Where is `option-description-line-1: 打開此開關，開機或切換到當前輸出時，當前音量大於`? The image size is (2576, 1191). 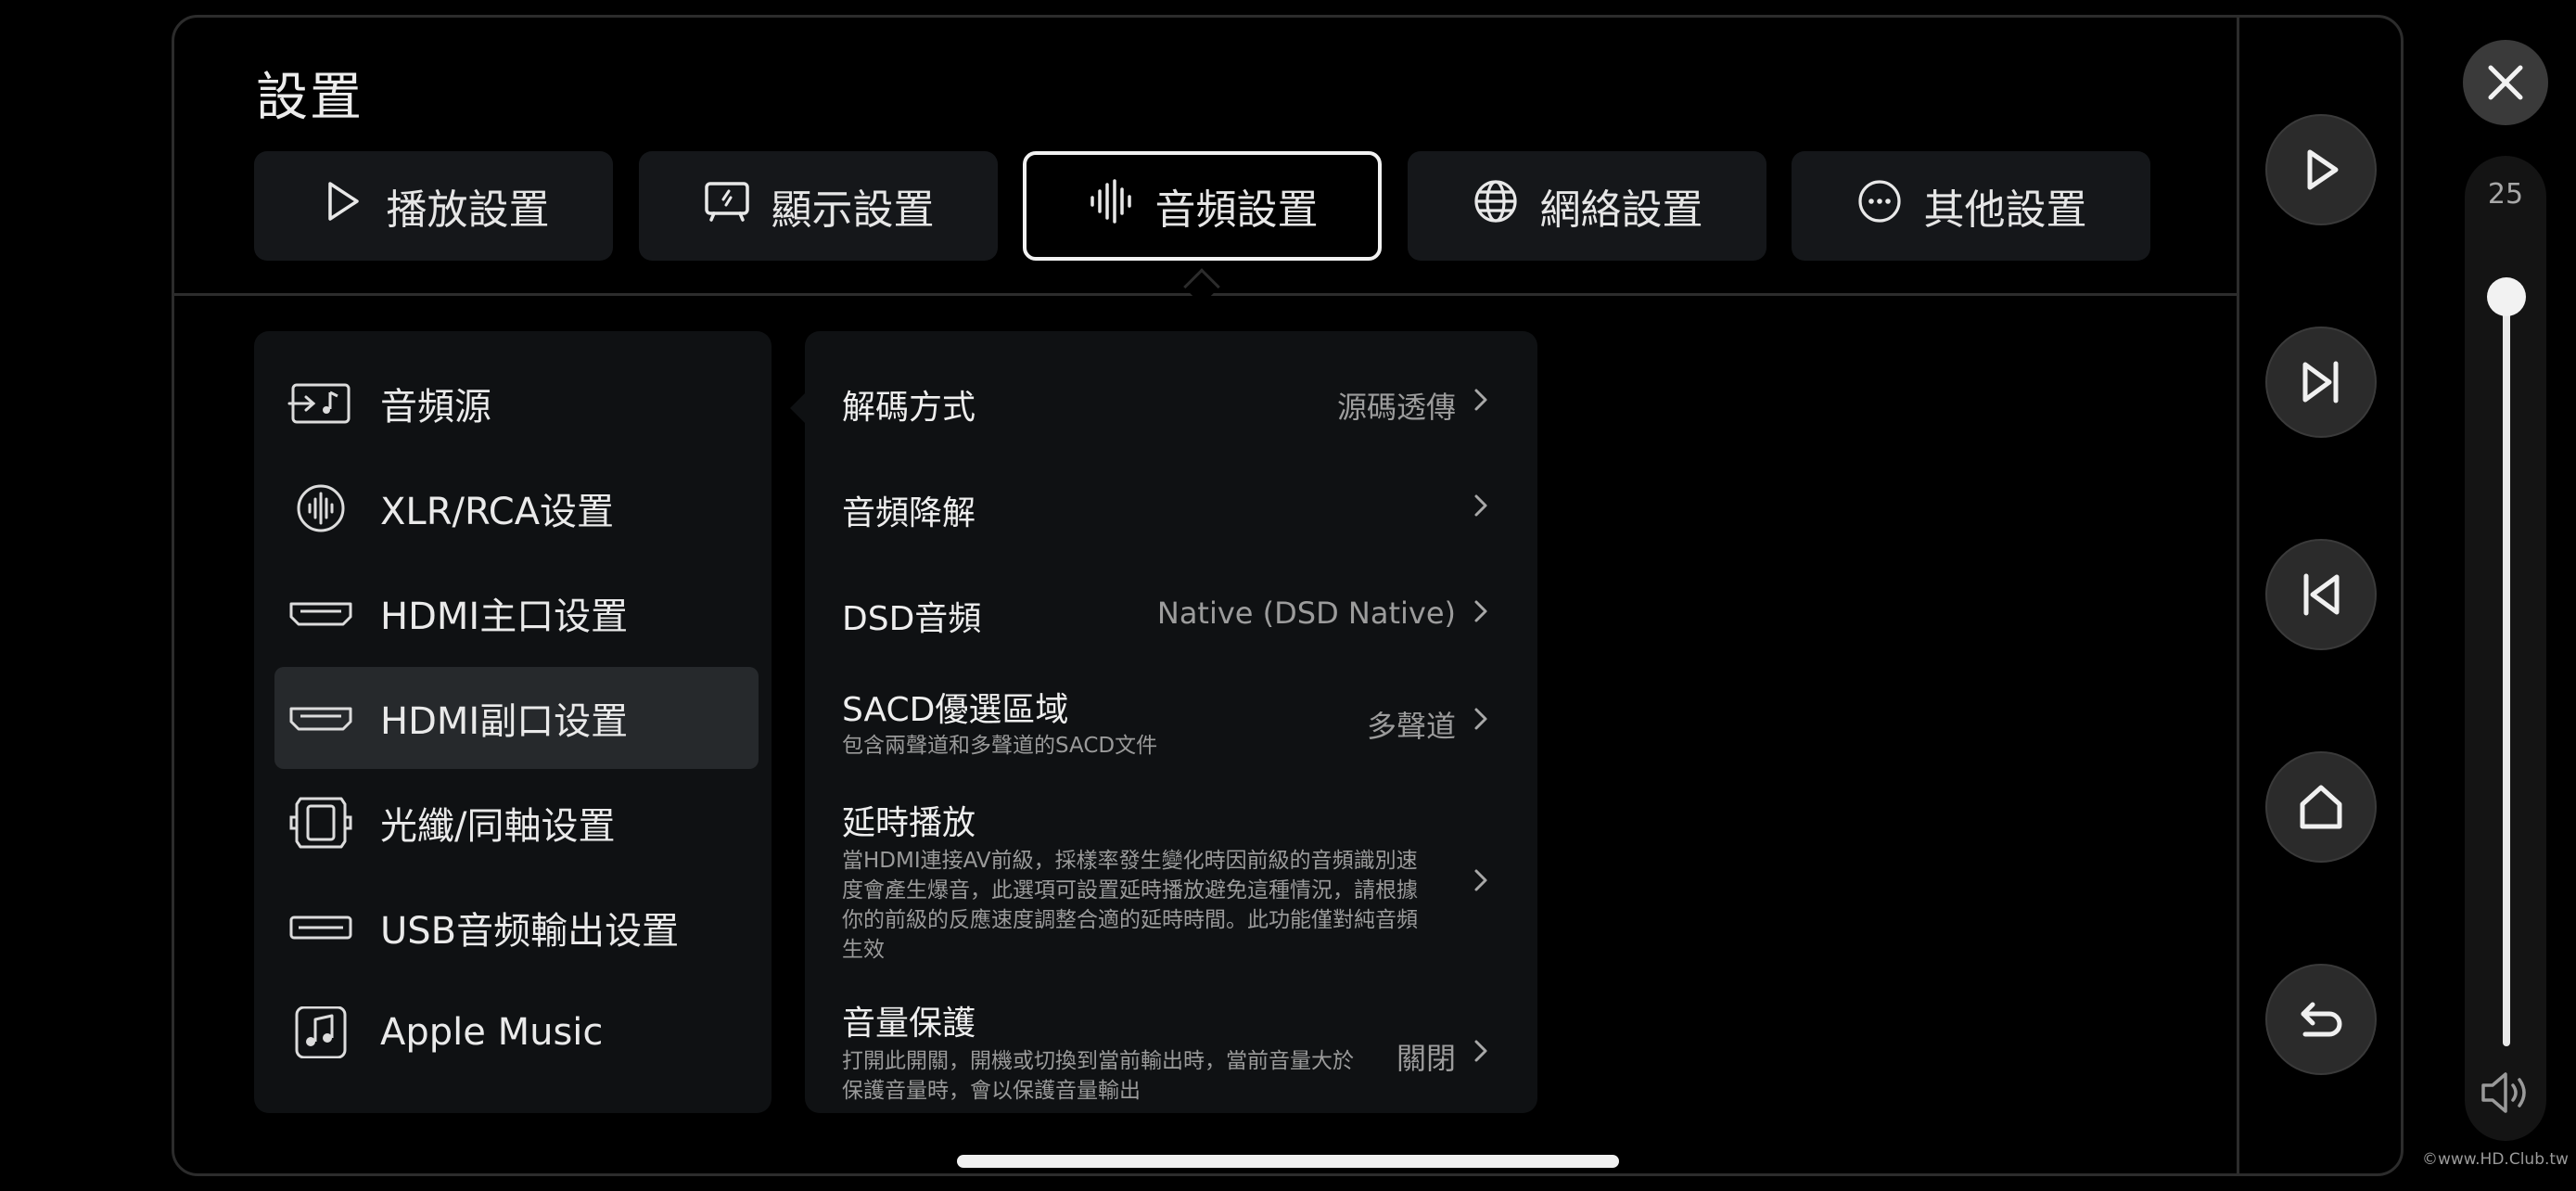
option-description-line-1: 打開此開關，開機或切換到當前輸出時，當前音量大於 is located at coordinates (1098, 1061).